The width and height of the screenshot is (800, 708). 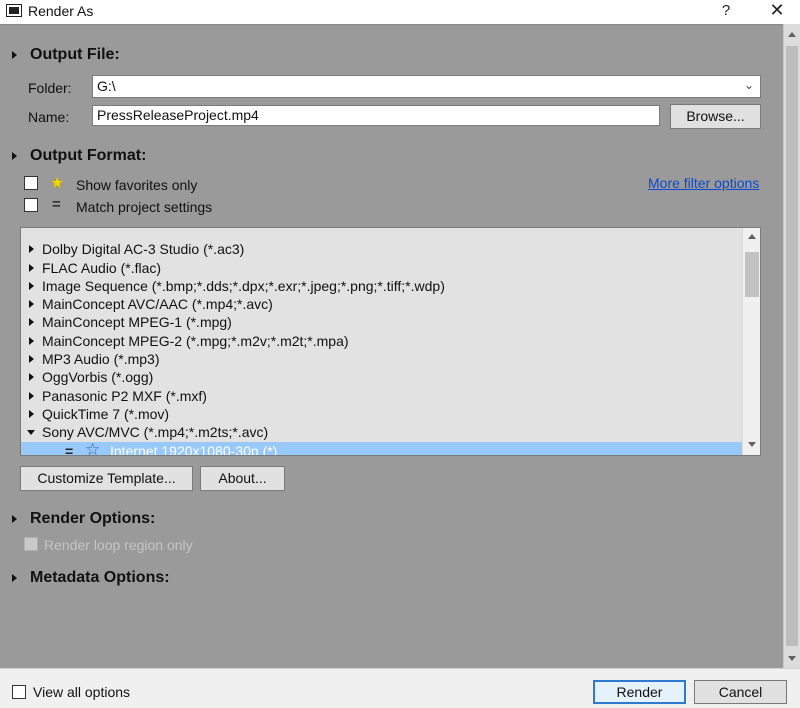 What do you see at coordinates (751, 341) in the screenshot?
I see `format-list-scrollbar` at bounding box center [751, 341].